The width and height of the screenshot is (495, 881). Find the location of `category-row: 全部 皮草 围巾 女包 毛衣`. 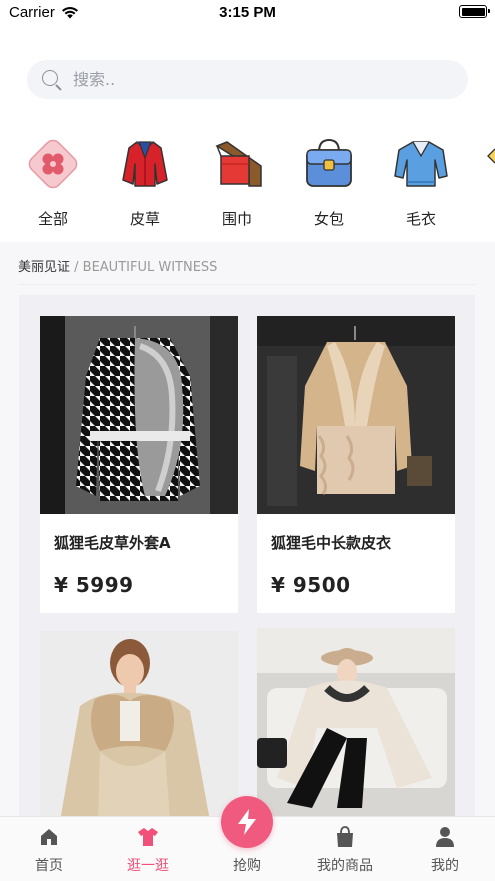

category-row: 全部 皮草 围巾 女包 毛衣 is located at coordinates (247, 178).